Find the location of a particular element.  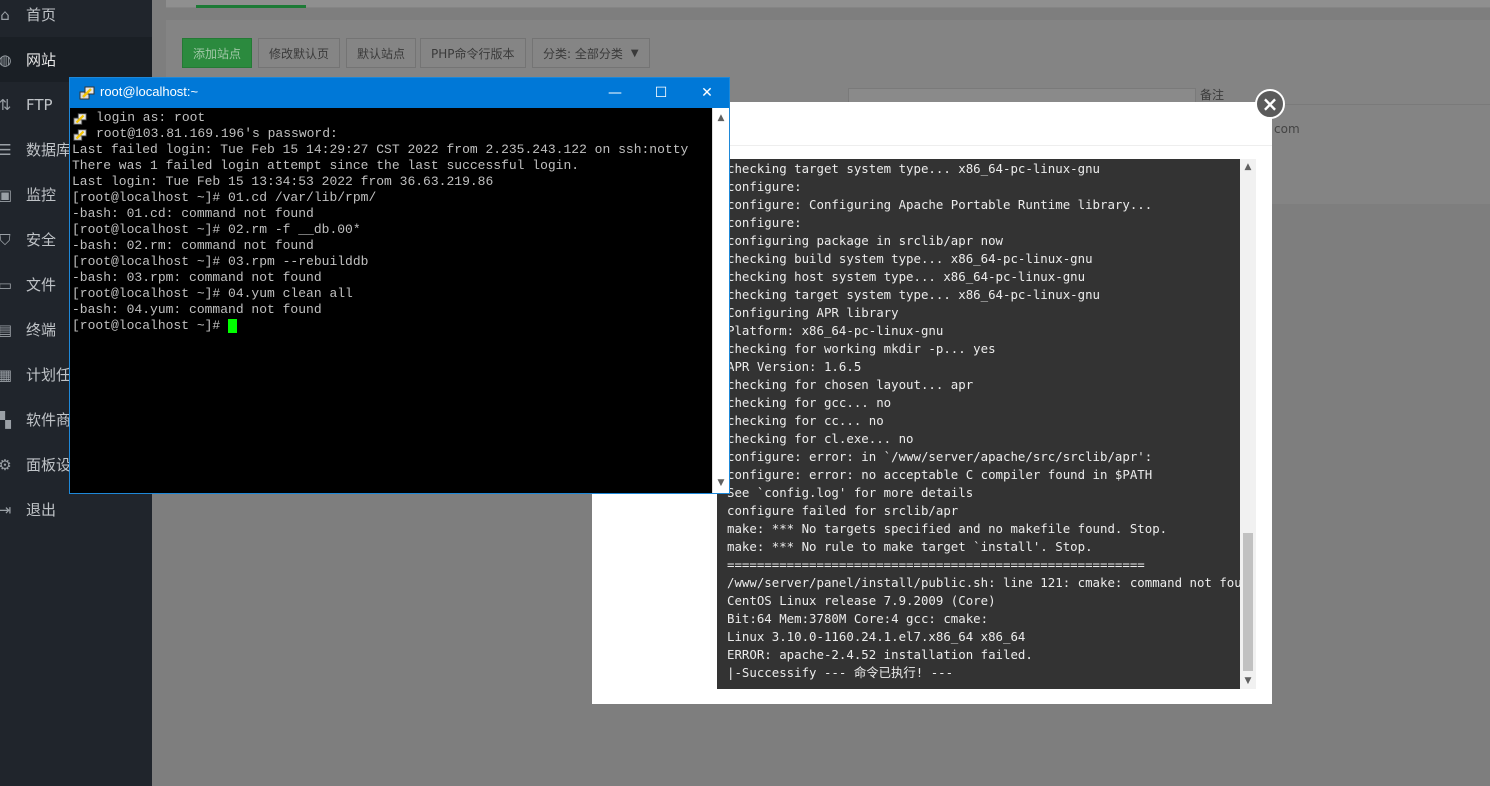

terminal-line: root@103.81.169.196's password: is located at coordinates (217, 133).